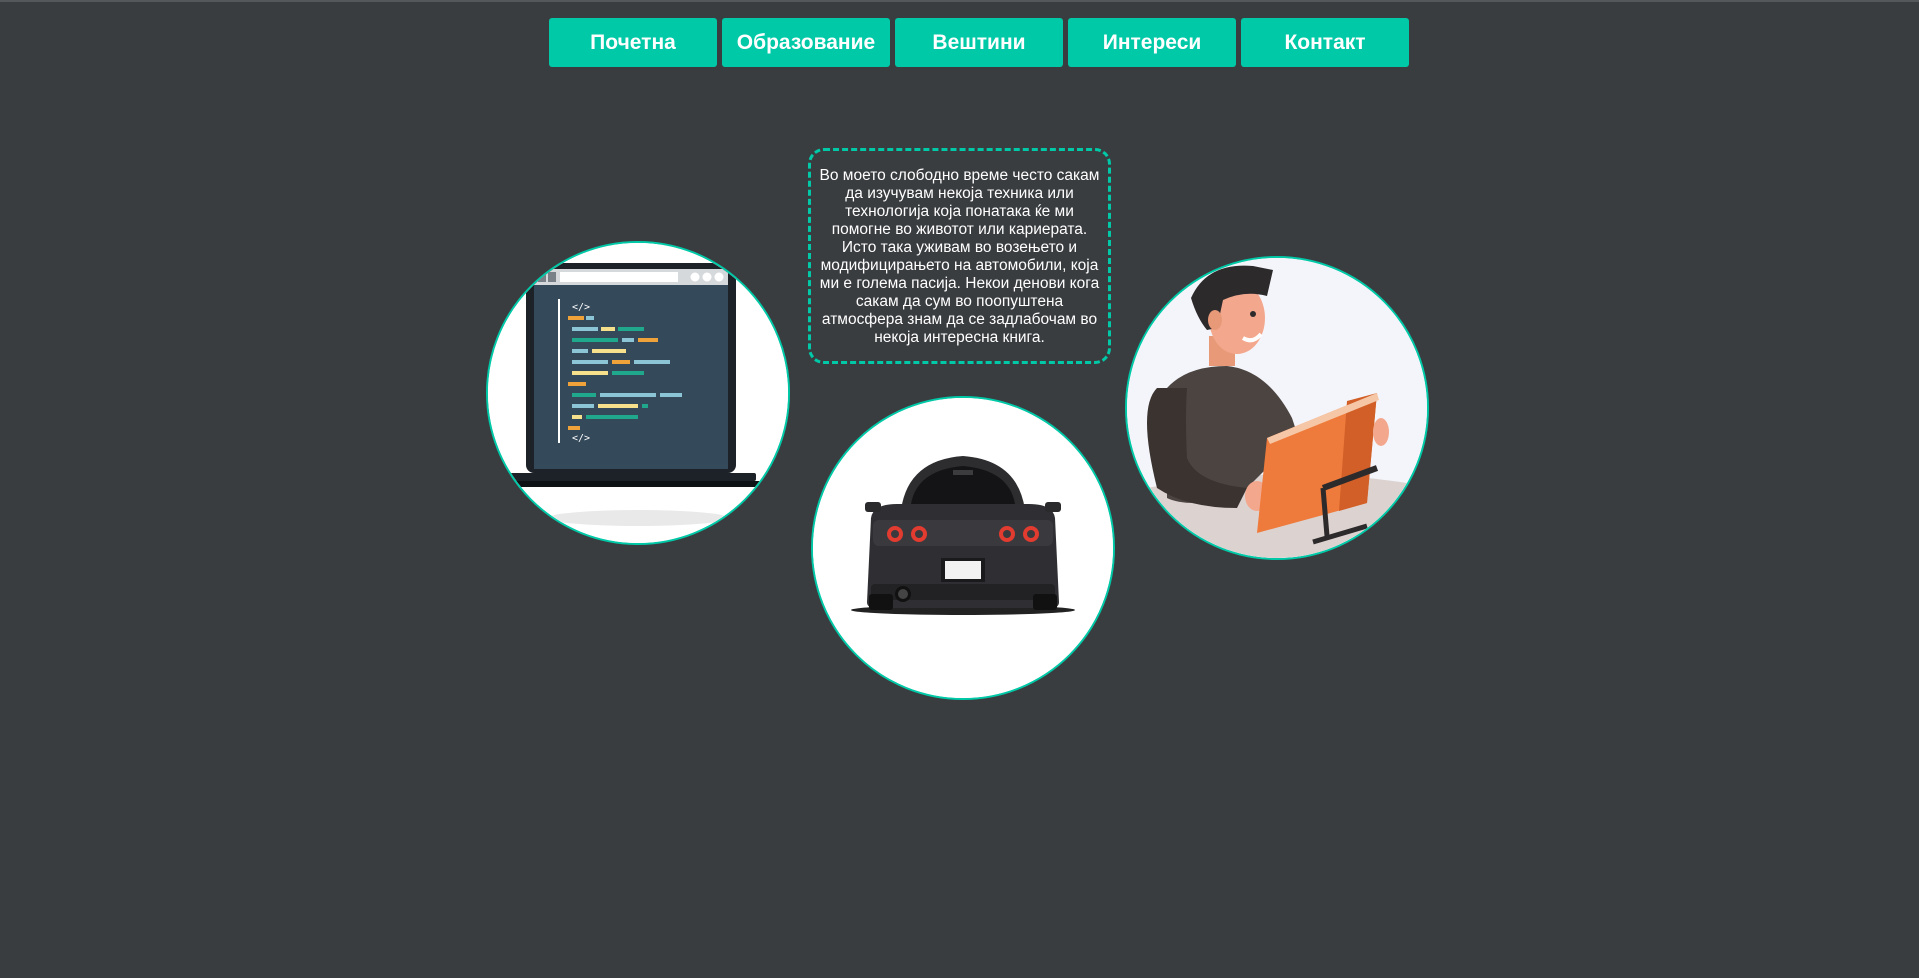 The height and width of the screenshot is (978, 1919). I want to click on laptop-code-icon: </> </>, so click(638, 393).